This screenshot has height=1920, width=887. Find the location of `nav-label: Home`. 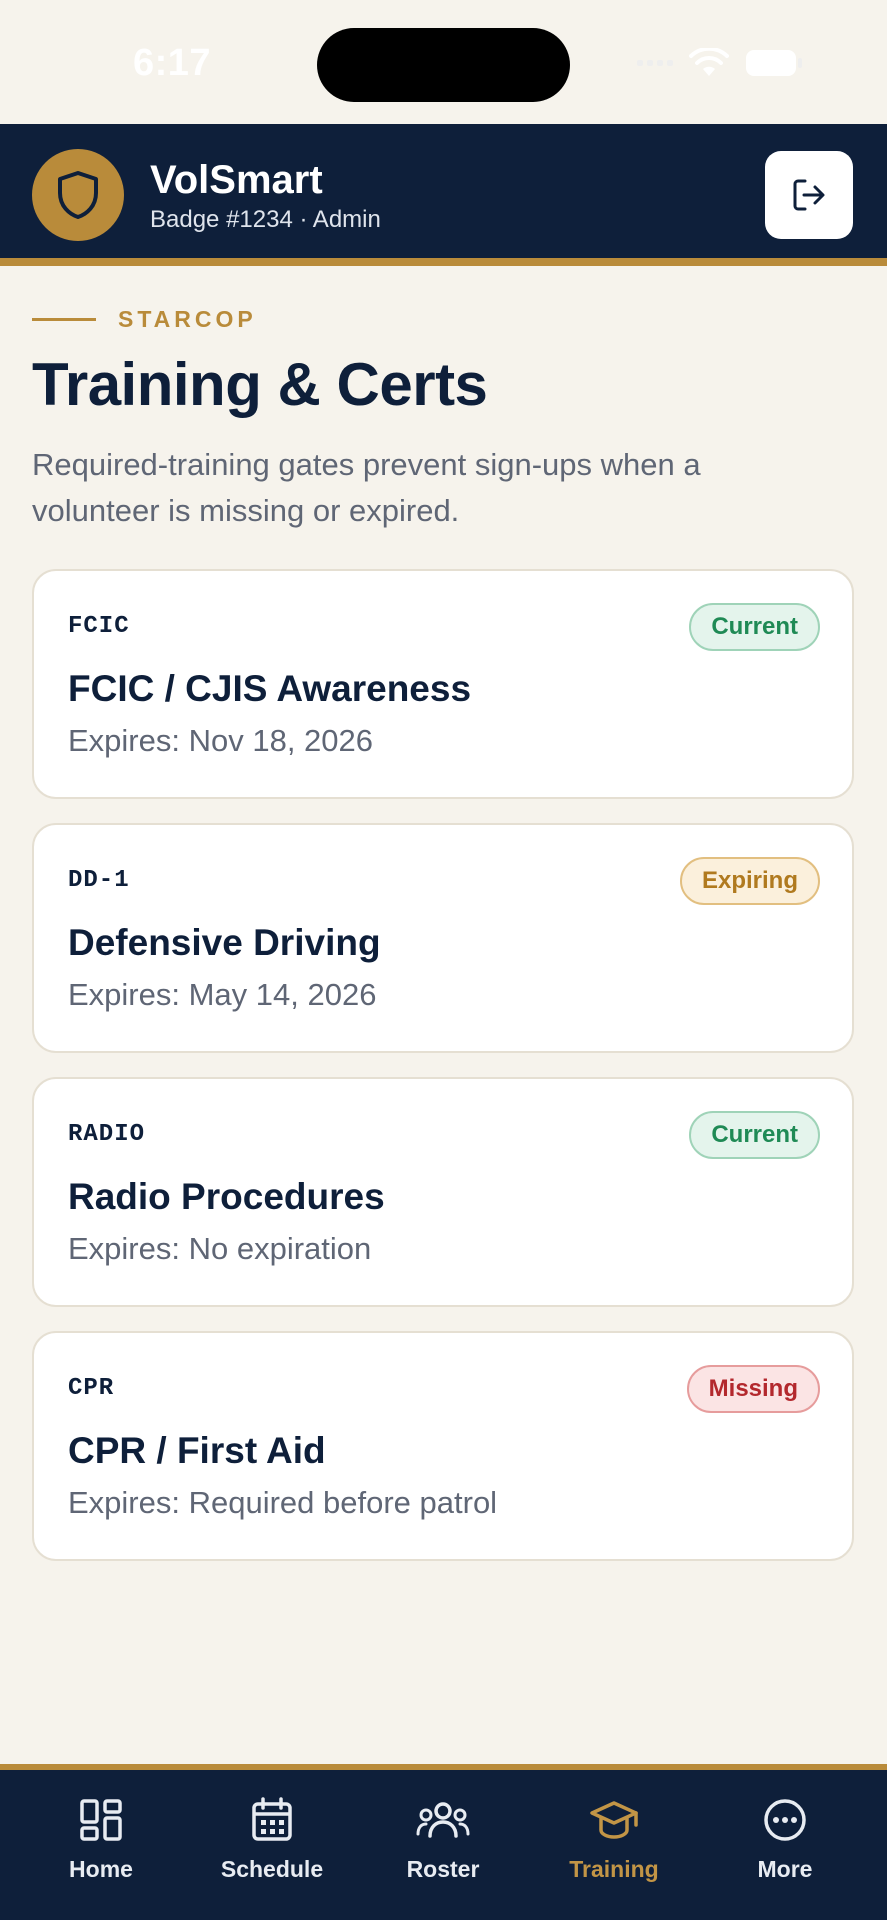

nav-label: Home is located at coordinates (101, 1869).